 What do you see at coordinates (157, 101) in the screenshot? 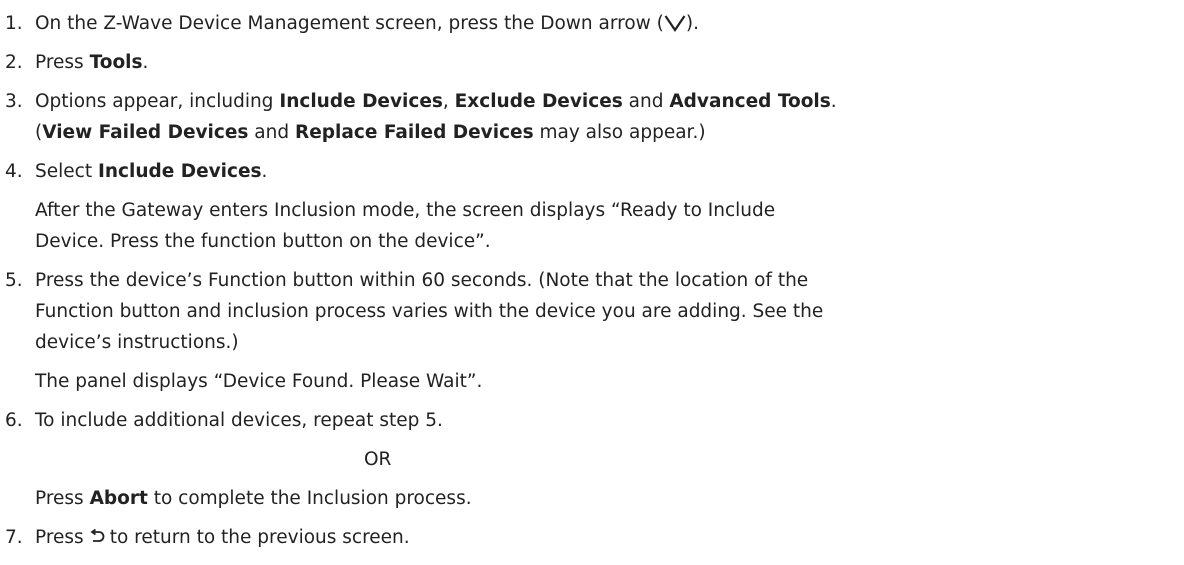
I see `step-text: Options appear, including` at bounding box center [157, 101].